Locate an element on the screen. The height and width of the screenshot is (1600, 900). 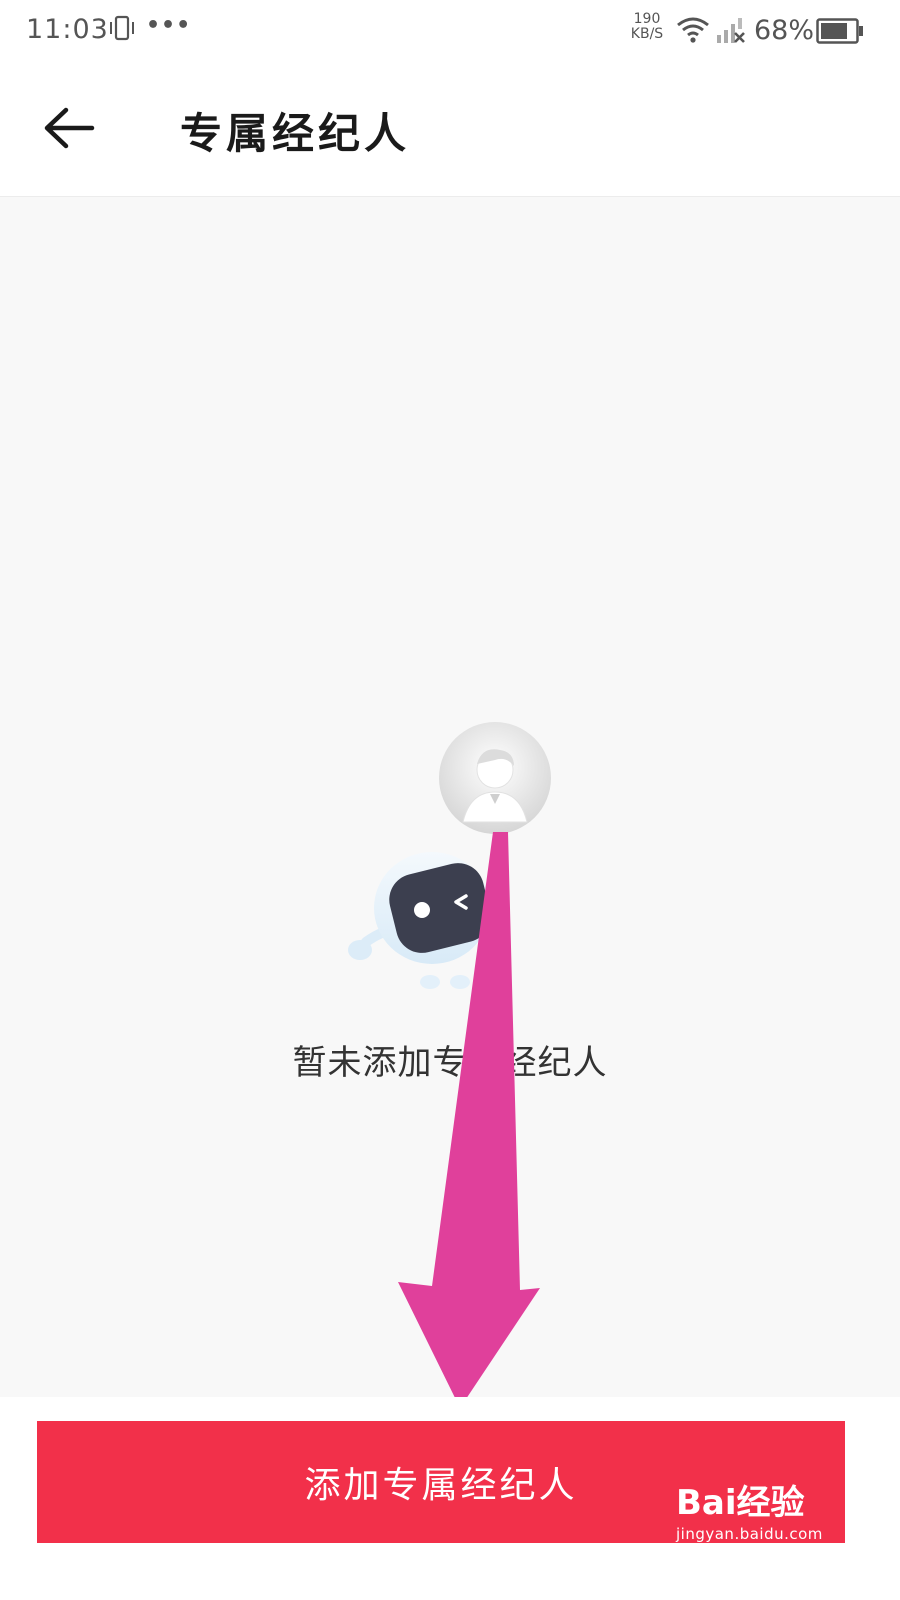
network-speed-unit: KB/S is located at coordinates (647, 34).